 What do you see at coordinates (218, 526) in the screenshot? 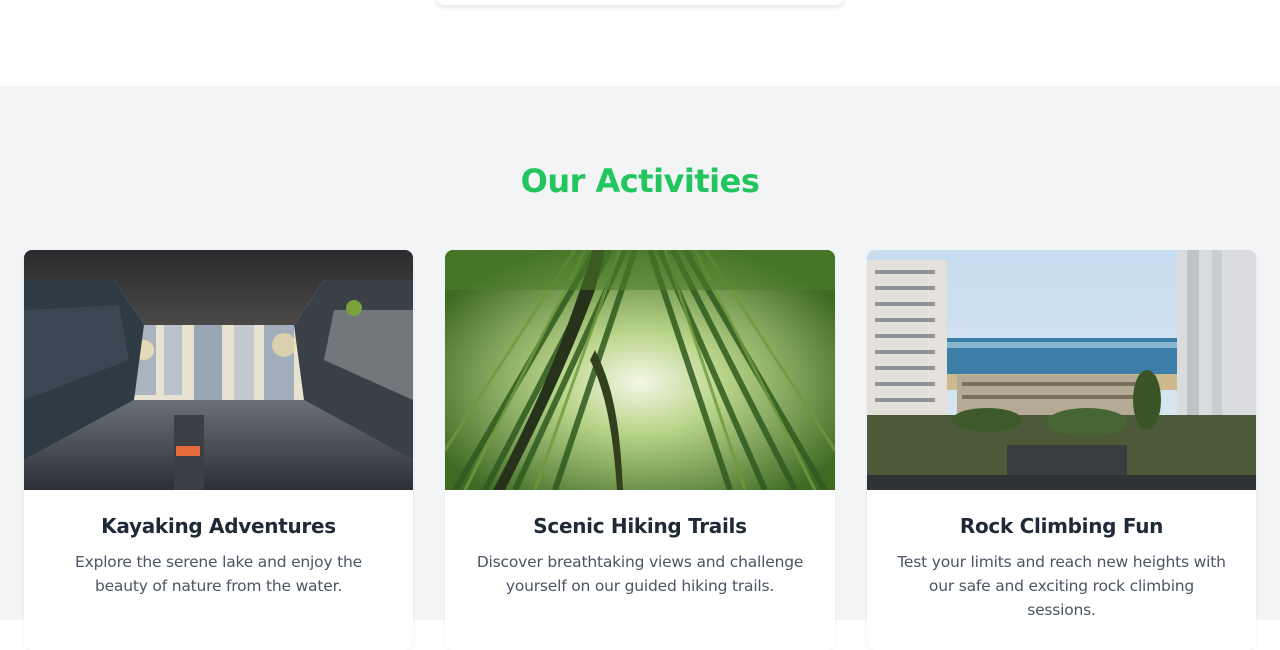
I see `activity-title: Kayaking Adventures` at bounding box center [218, 526].